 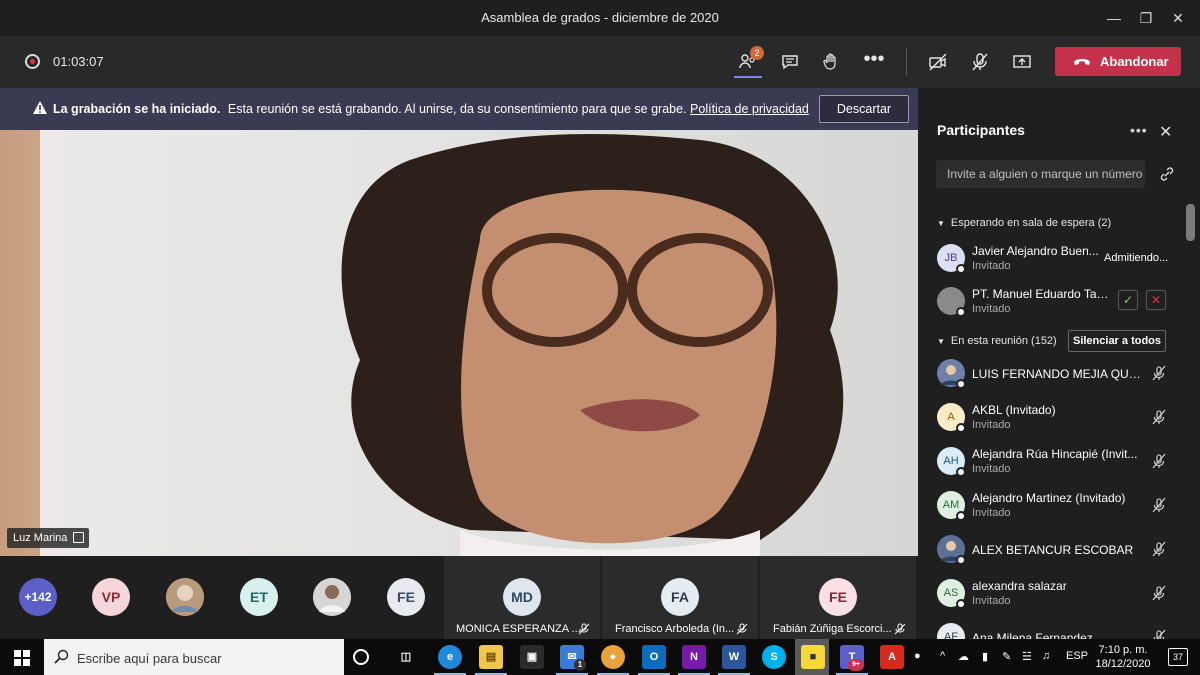 I want to click on participant-row: AM Alejandro Martinez (Invitado) Invitado, so click(x=1059, y=507).